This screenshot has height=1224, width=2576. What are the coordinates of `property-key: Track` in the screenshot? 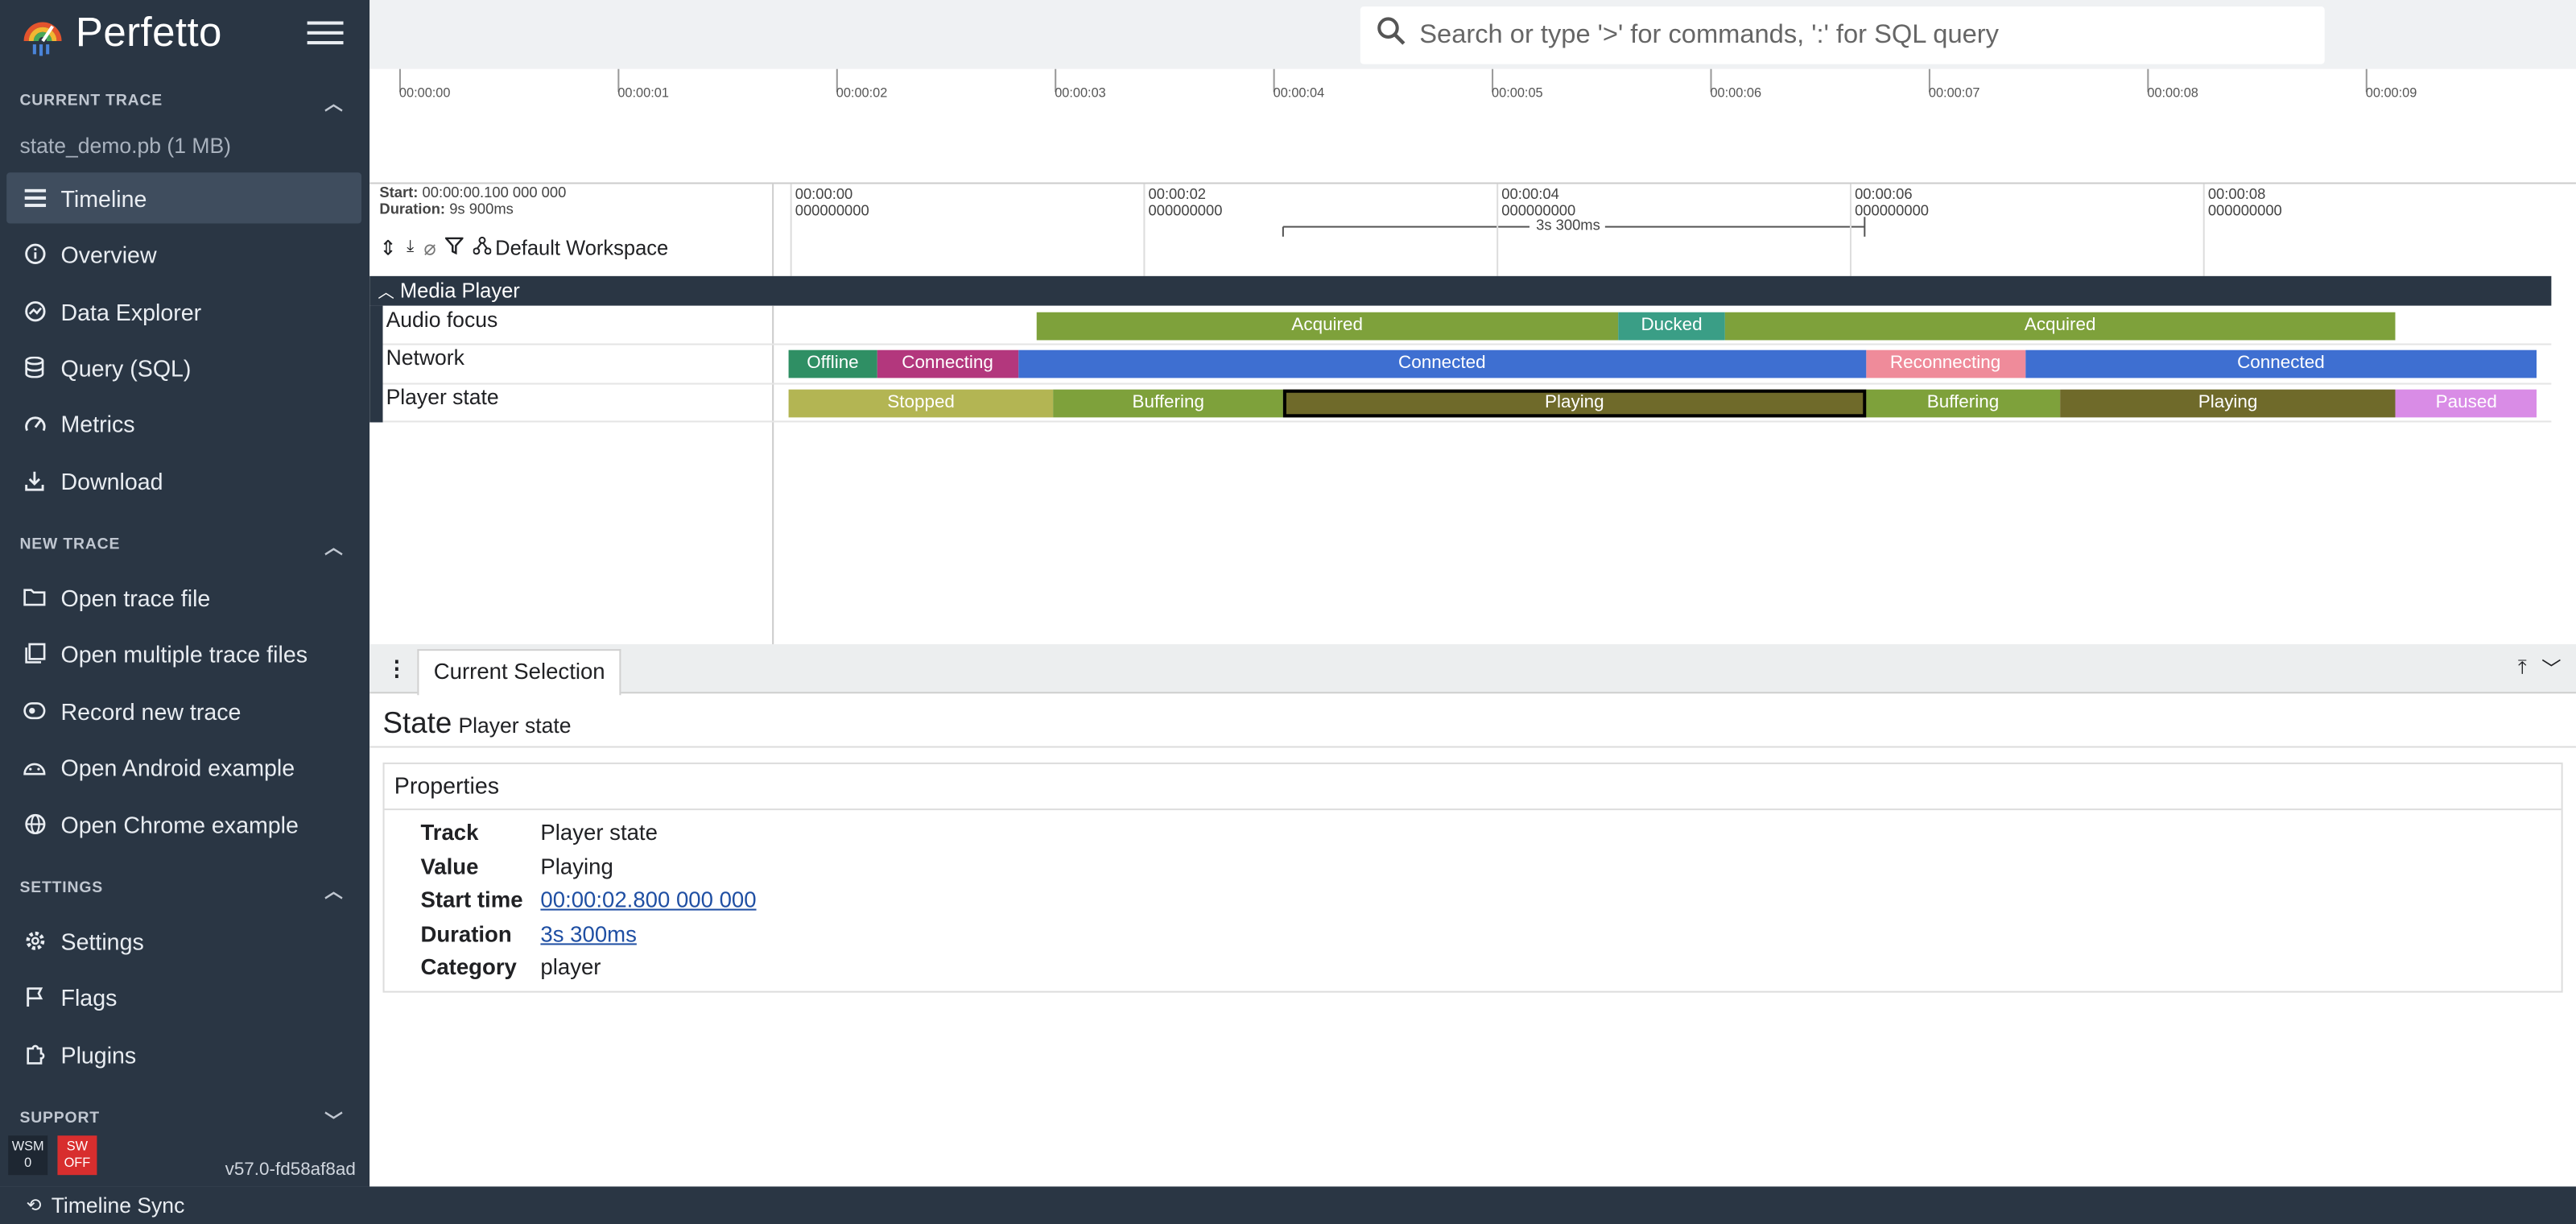 It's located at (449, 832).